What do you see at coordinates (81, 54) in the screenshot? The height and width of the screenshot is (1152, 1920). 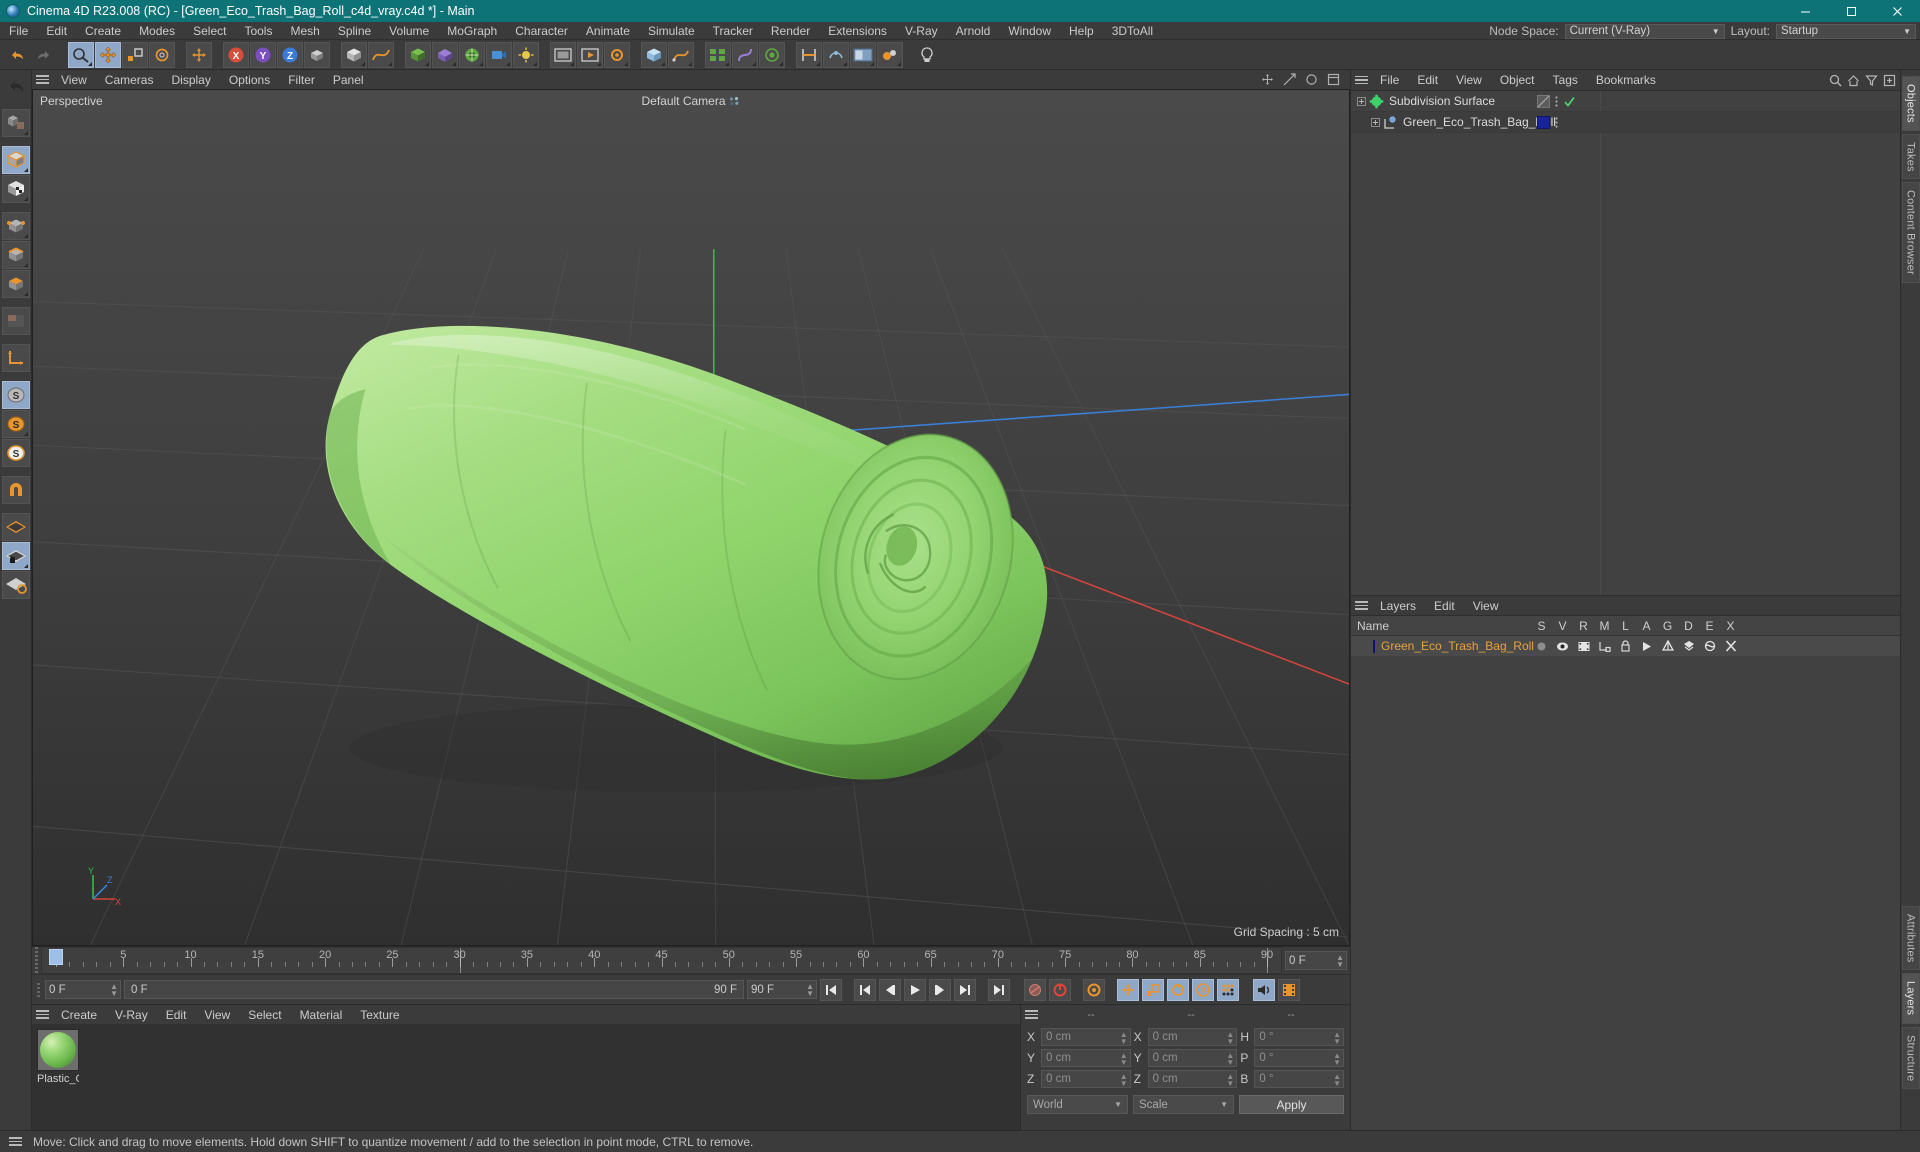 I see `live-selection-tool` at bounding box center [81, 54].